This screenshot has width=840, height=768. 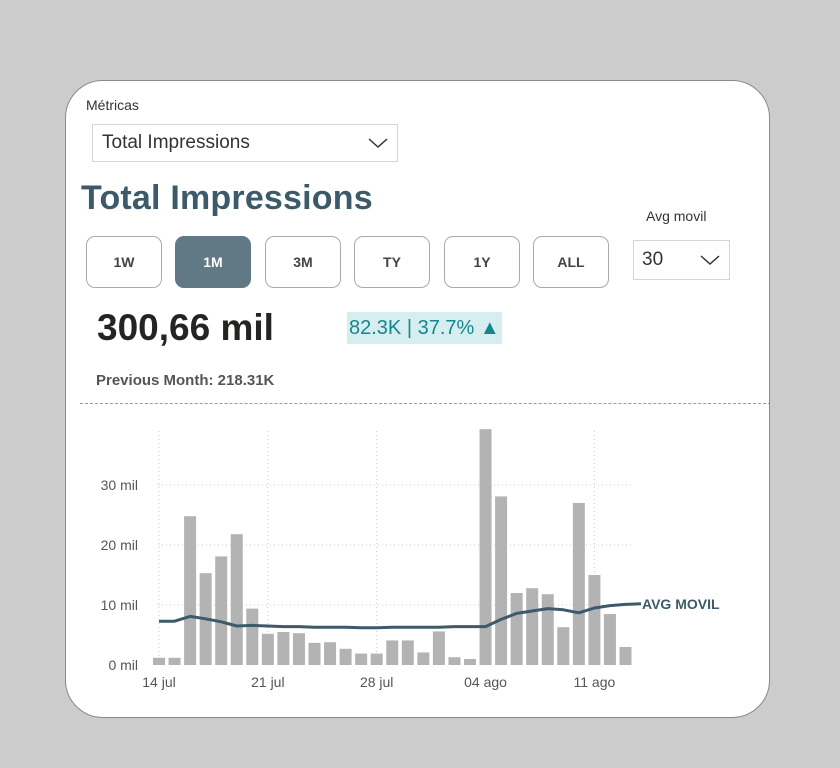 What do you see at coordinates (112, 105) in the screenshot?
I see `metric-filter-label: Métricas` at bounding box center [112, 105].